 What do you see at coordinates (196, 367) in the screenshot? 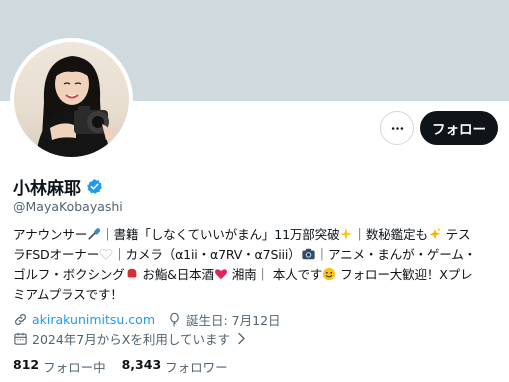
I see `followers-label: フォロワー` at bounding box center [196, 367].